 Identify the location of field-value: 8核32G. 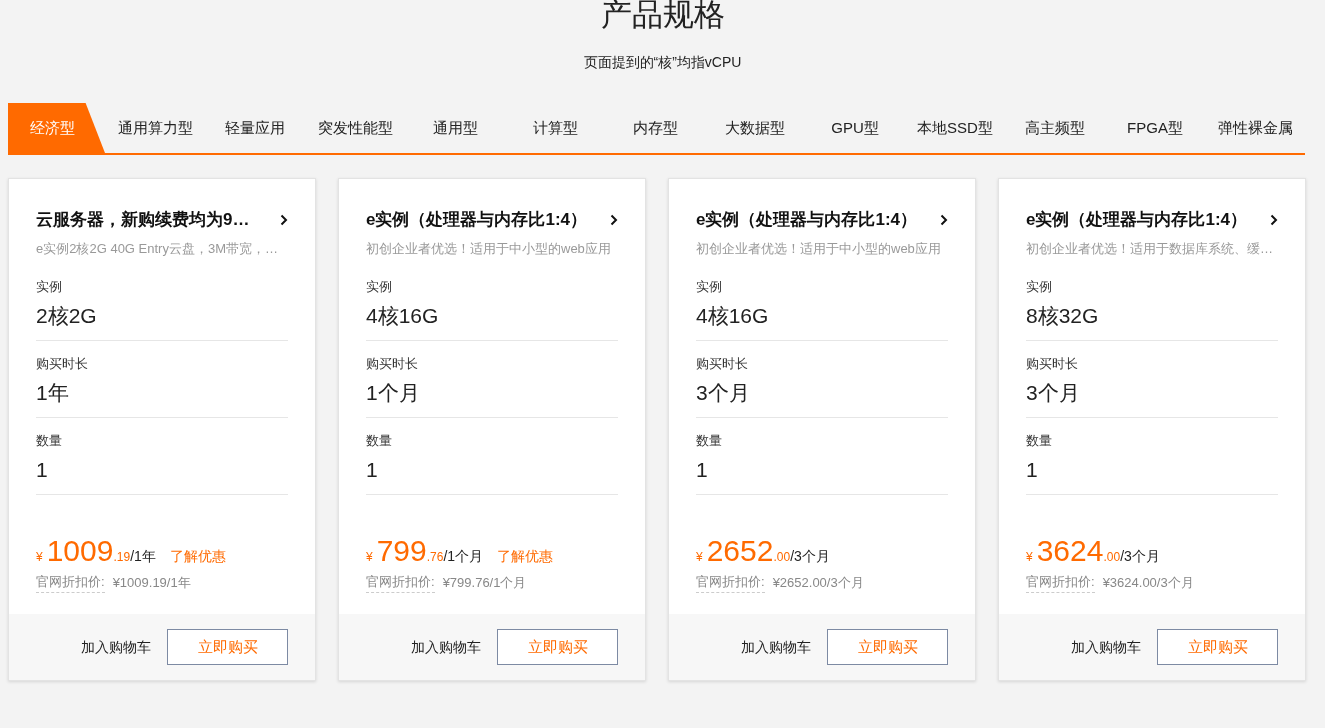
(1063, 316).